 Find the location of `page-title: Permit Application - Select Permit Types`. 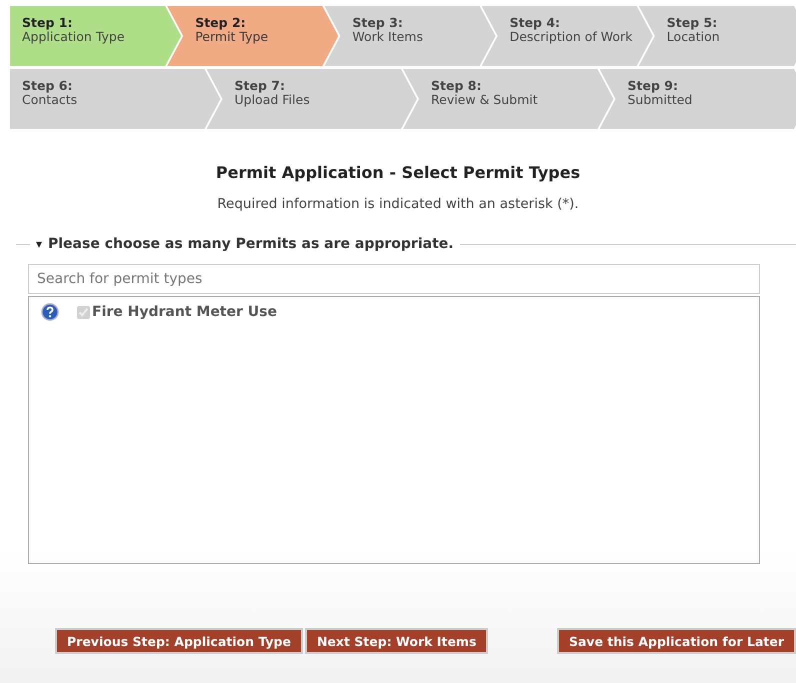

page-title: Permit Application - Select Permit Types is located at coordinates (398, 172).